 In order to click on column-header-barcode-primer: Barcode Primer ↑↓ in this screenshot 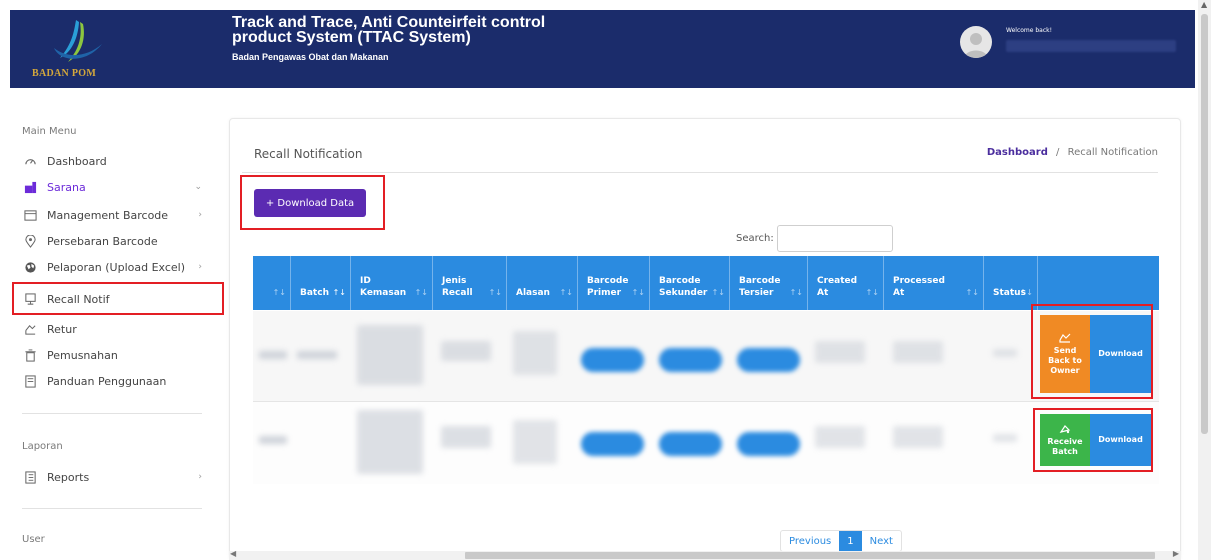, I will do `click(614, 283)`.